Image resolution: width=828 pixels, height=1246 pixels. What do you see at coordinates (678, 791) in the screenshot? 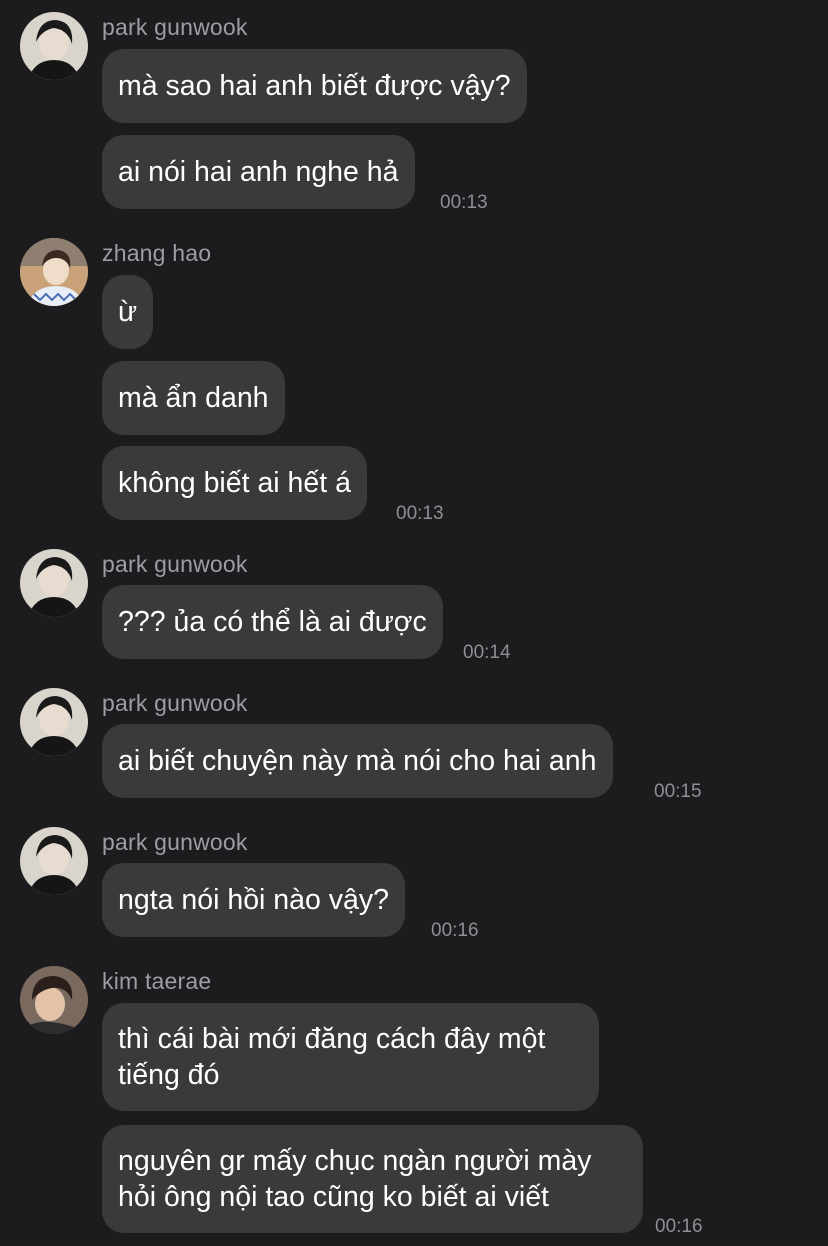
I see `timestamp: 00:15` at bounding box center [678, 791].